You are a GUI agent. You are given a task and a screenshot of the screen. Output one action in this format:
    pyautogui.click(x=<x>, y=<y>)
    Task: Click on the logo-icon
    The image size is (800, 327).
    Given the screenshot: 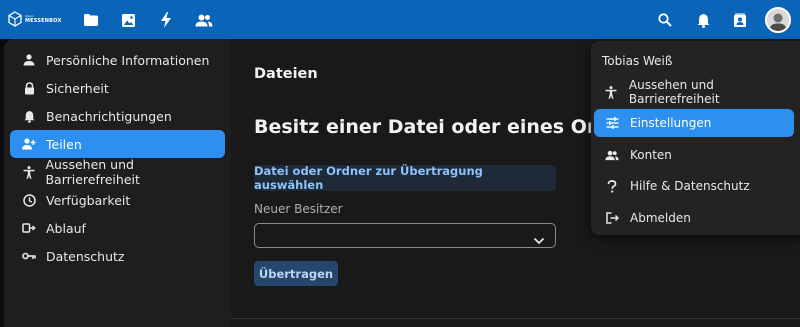 What is the action you would take?
    pyautogui.click(x=15, y=19)
    